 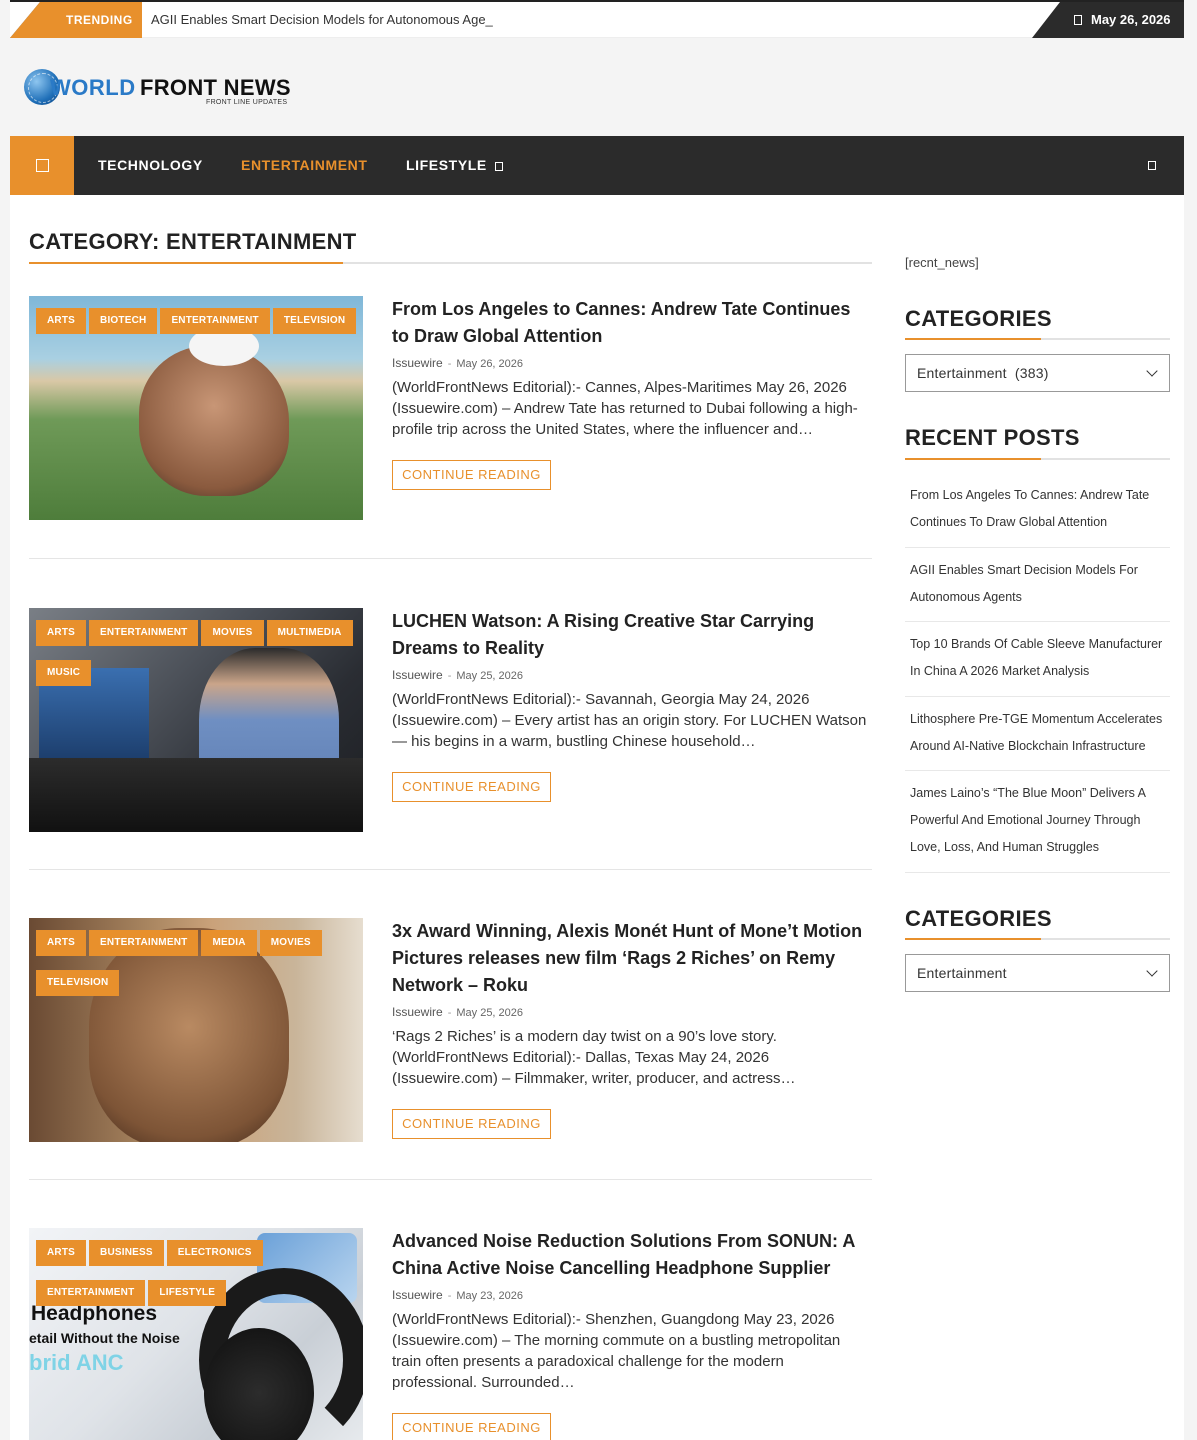 What do you see at coordinates (978, 318) in the screenshot?
I see `categories-title: CATEGORIES` at bounding box center [978, 318].